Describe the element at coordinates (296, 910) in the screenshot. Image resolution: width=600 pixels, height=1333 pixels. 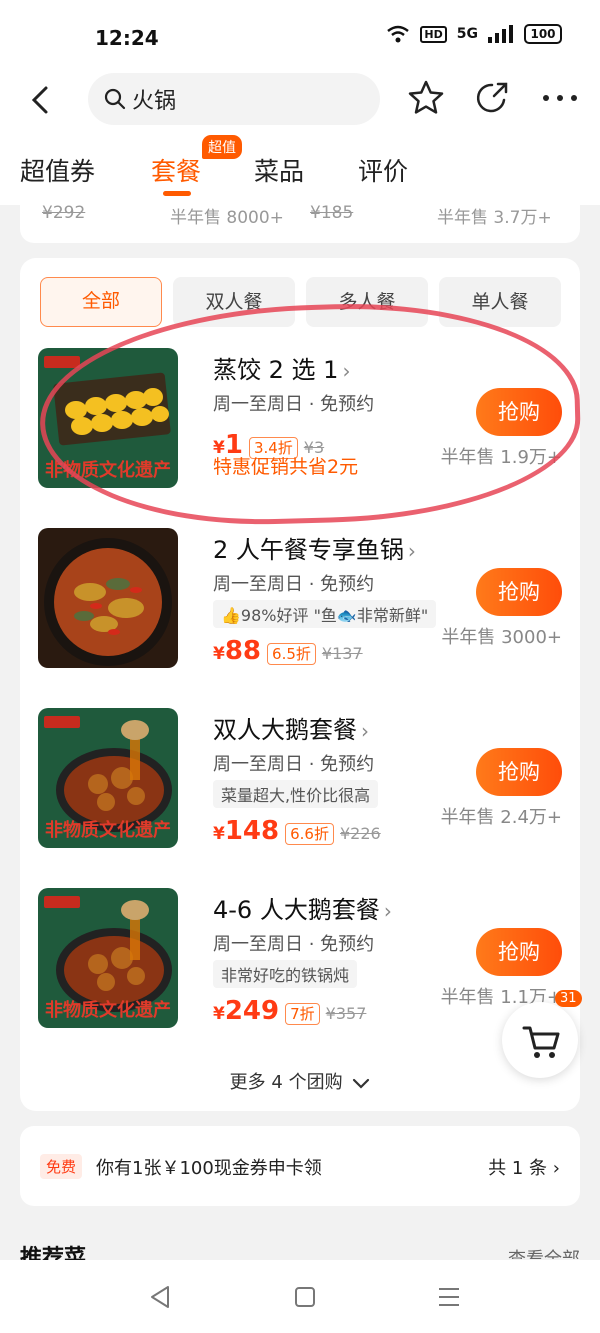
I see `deal-title-text: 4-6 人大鹅套餐` at that location.